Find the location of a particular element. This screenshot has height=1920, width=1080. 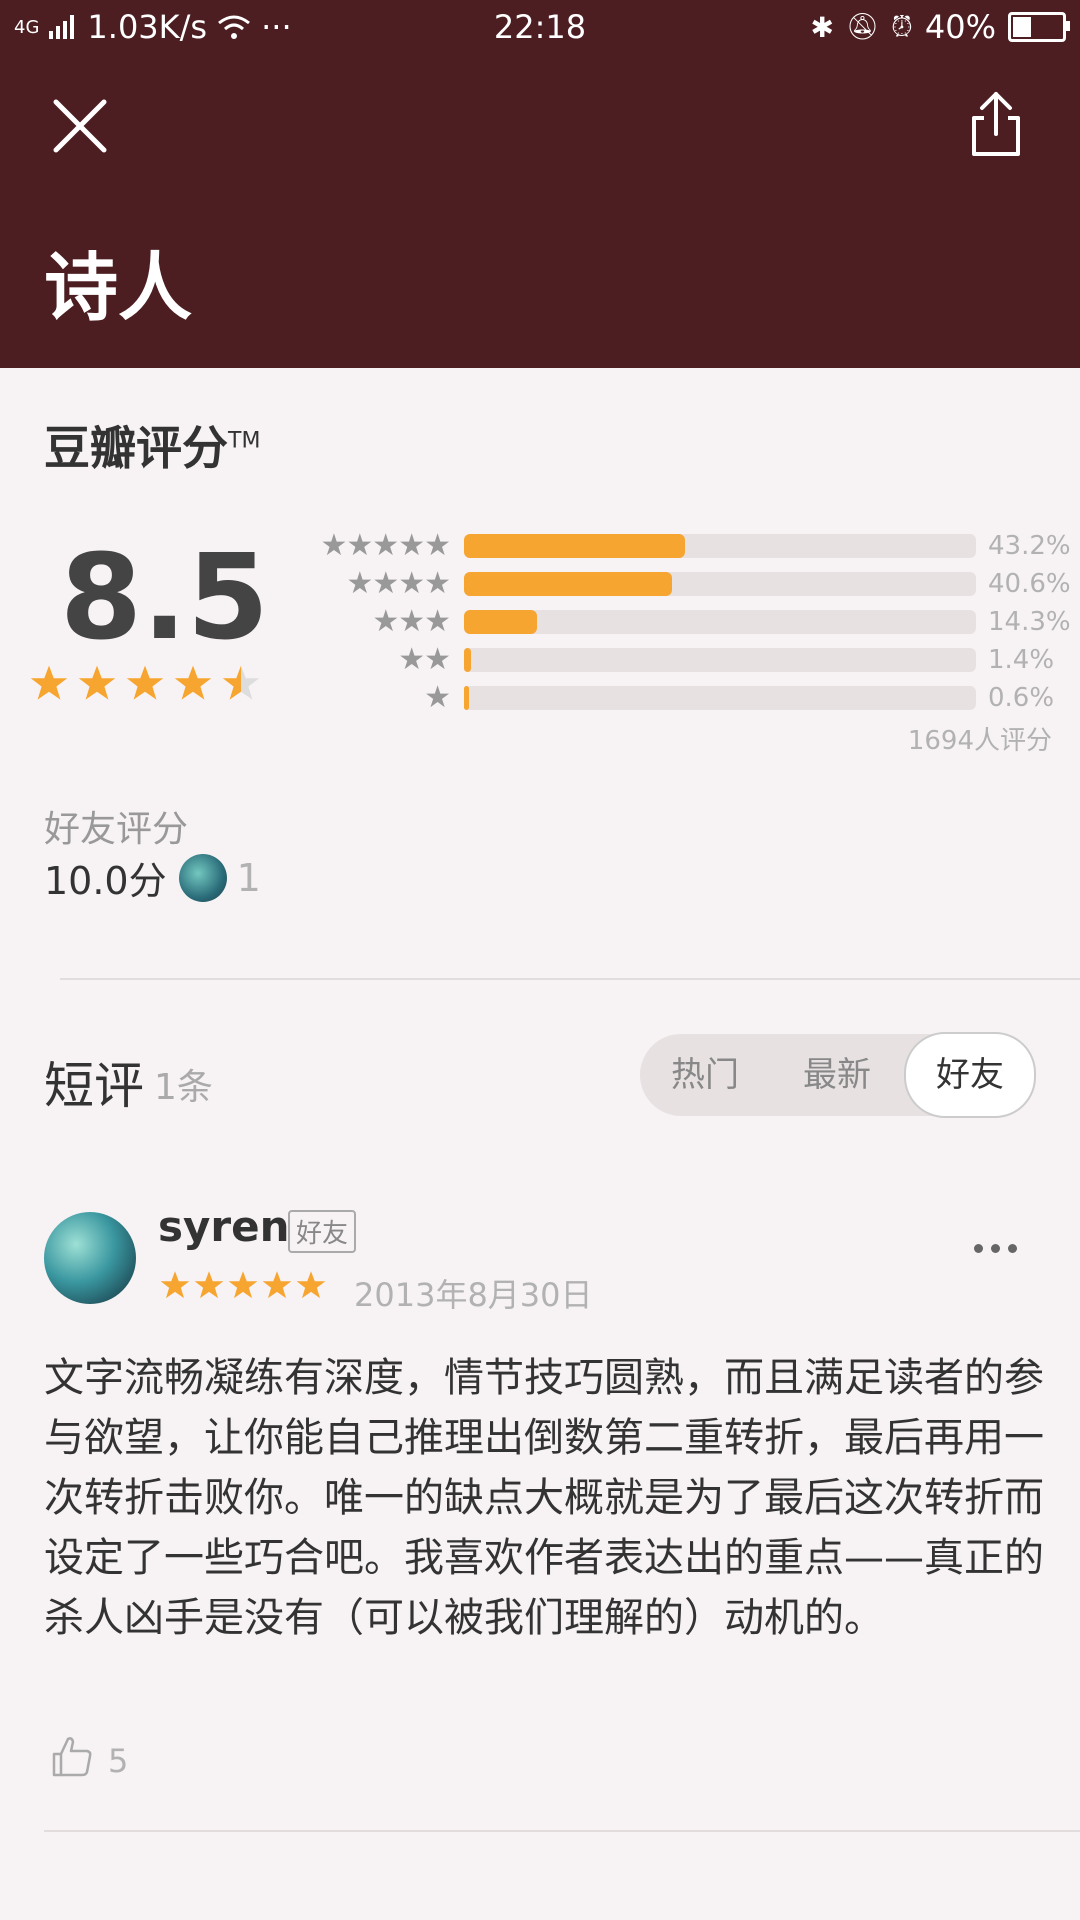

row-stars: ★★★ is located at coordinates (411, 621).